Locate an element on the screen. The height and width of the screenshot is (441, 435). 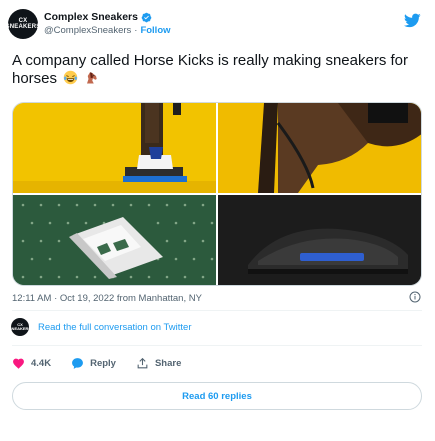
action-bar: 4.4K Reply Share is located at coordinates (106, 363).